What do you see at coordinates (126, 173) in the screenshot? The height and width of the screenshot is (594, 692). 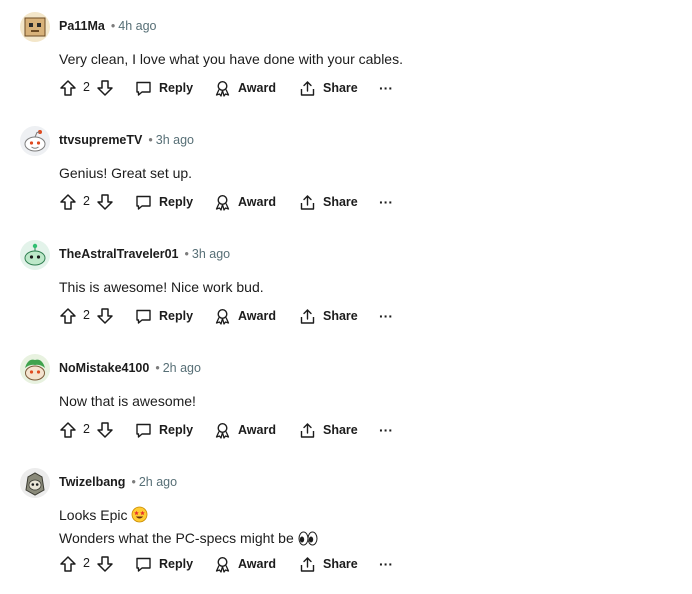 I see `comment-text: Genius! Great set up.` at bounding box center [126, 173].